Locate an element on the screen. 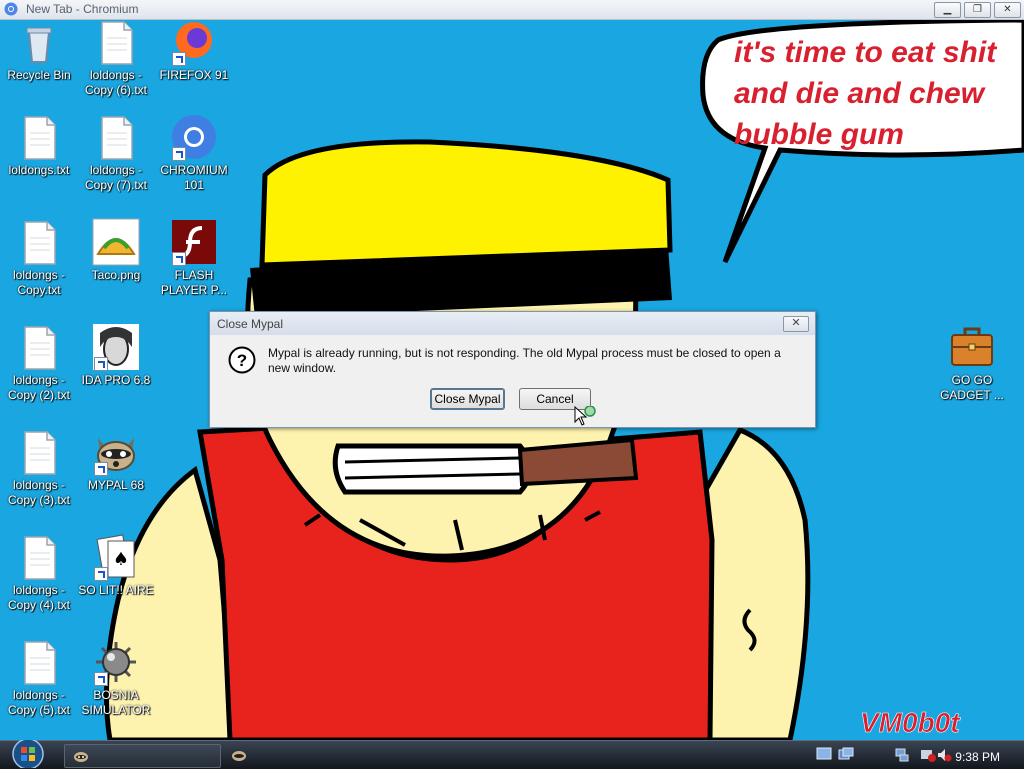 The image size is (1024, 769). desktop-icon-3: loldongs.txt is located at coordinates (39, 145).